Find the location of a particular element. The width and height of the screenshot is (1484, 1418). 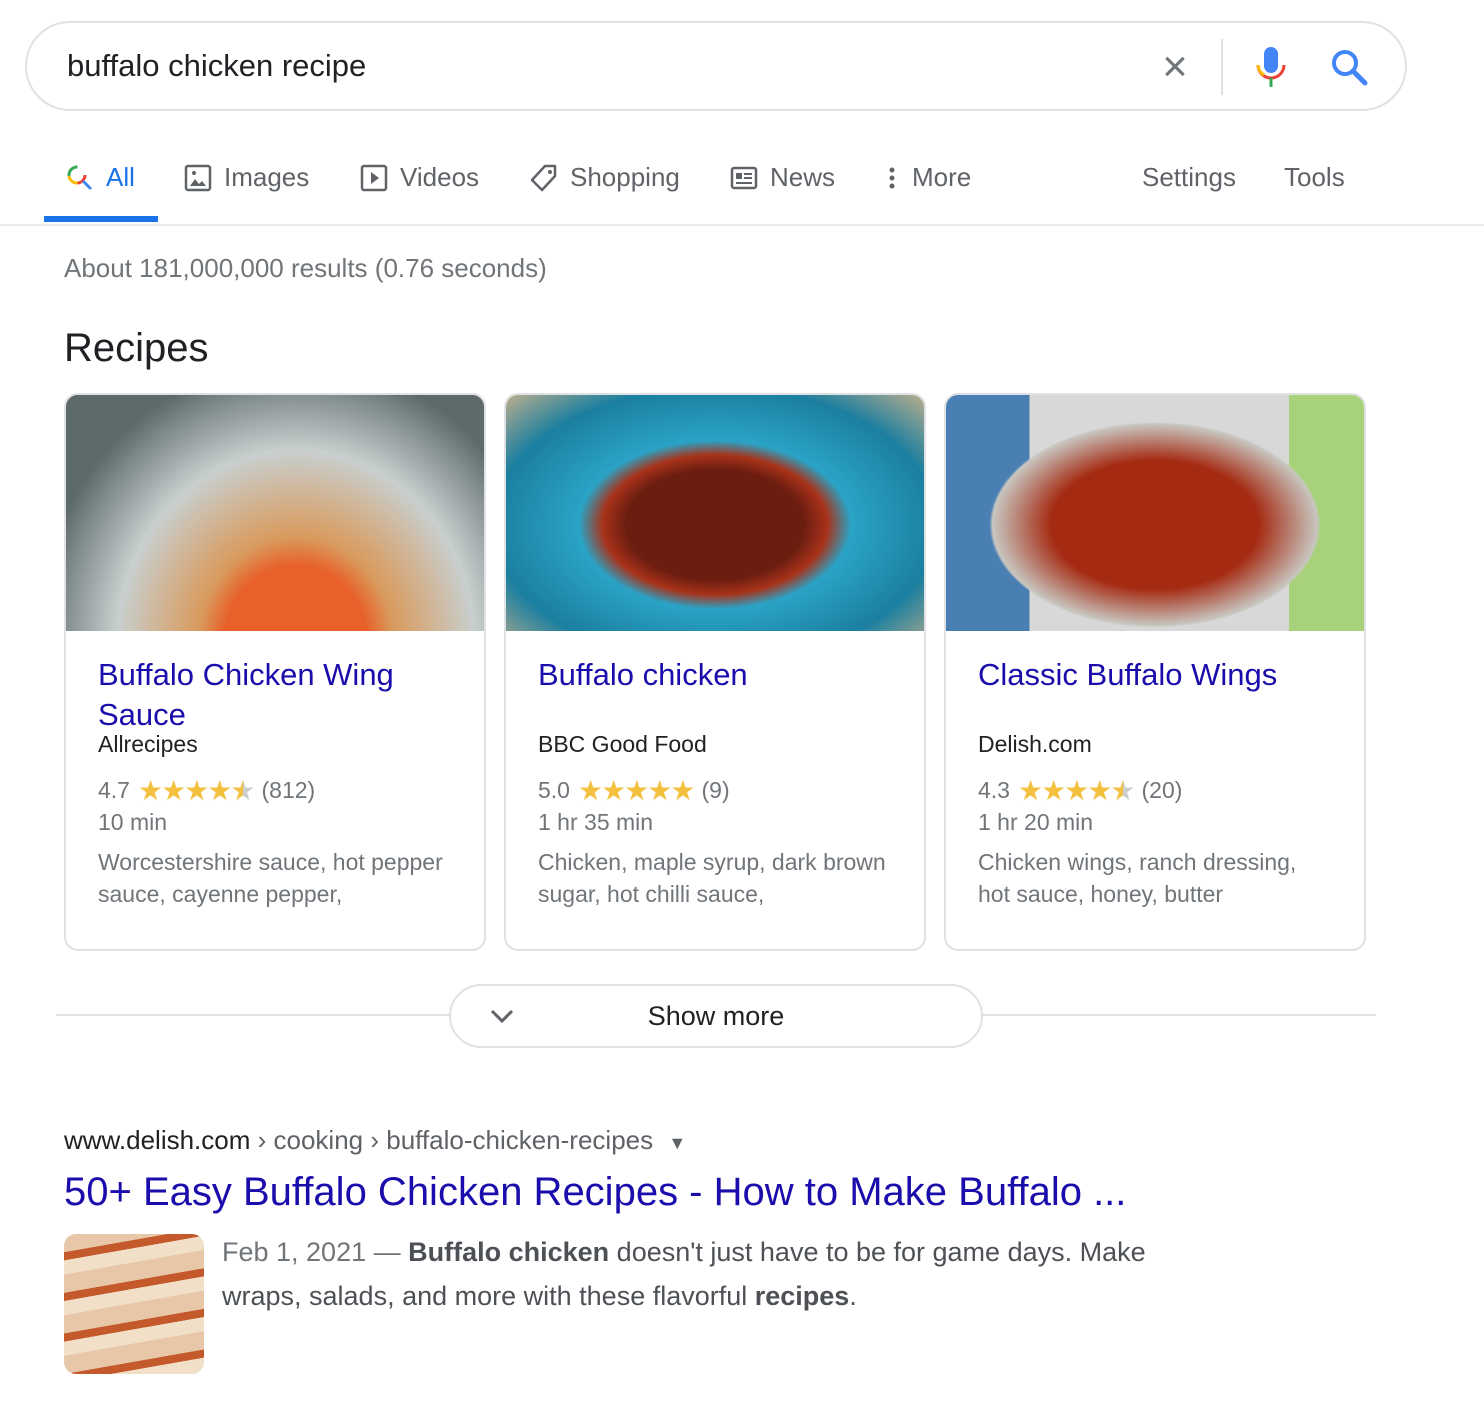

tab-shopping: Shopping is located at coordinates (605, 177).